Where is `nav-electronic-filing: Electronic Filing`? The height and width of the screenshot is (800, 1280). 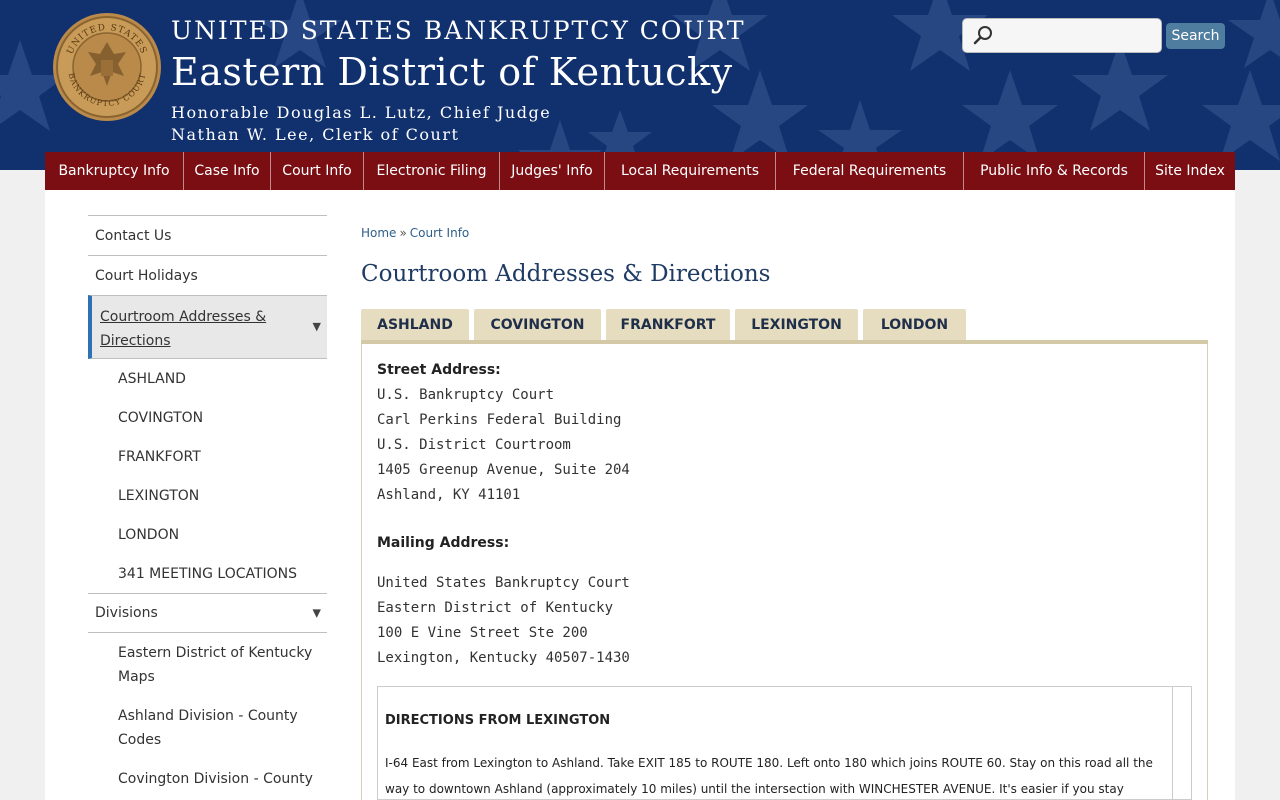 nav-electronic-filing: Electronic Filing is located at coordinates (432, 171).